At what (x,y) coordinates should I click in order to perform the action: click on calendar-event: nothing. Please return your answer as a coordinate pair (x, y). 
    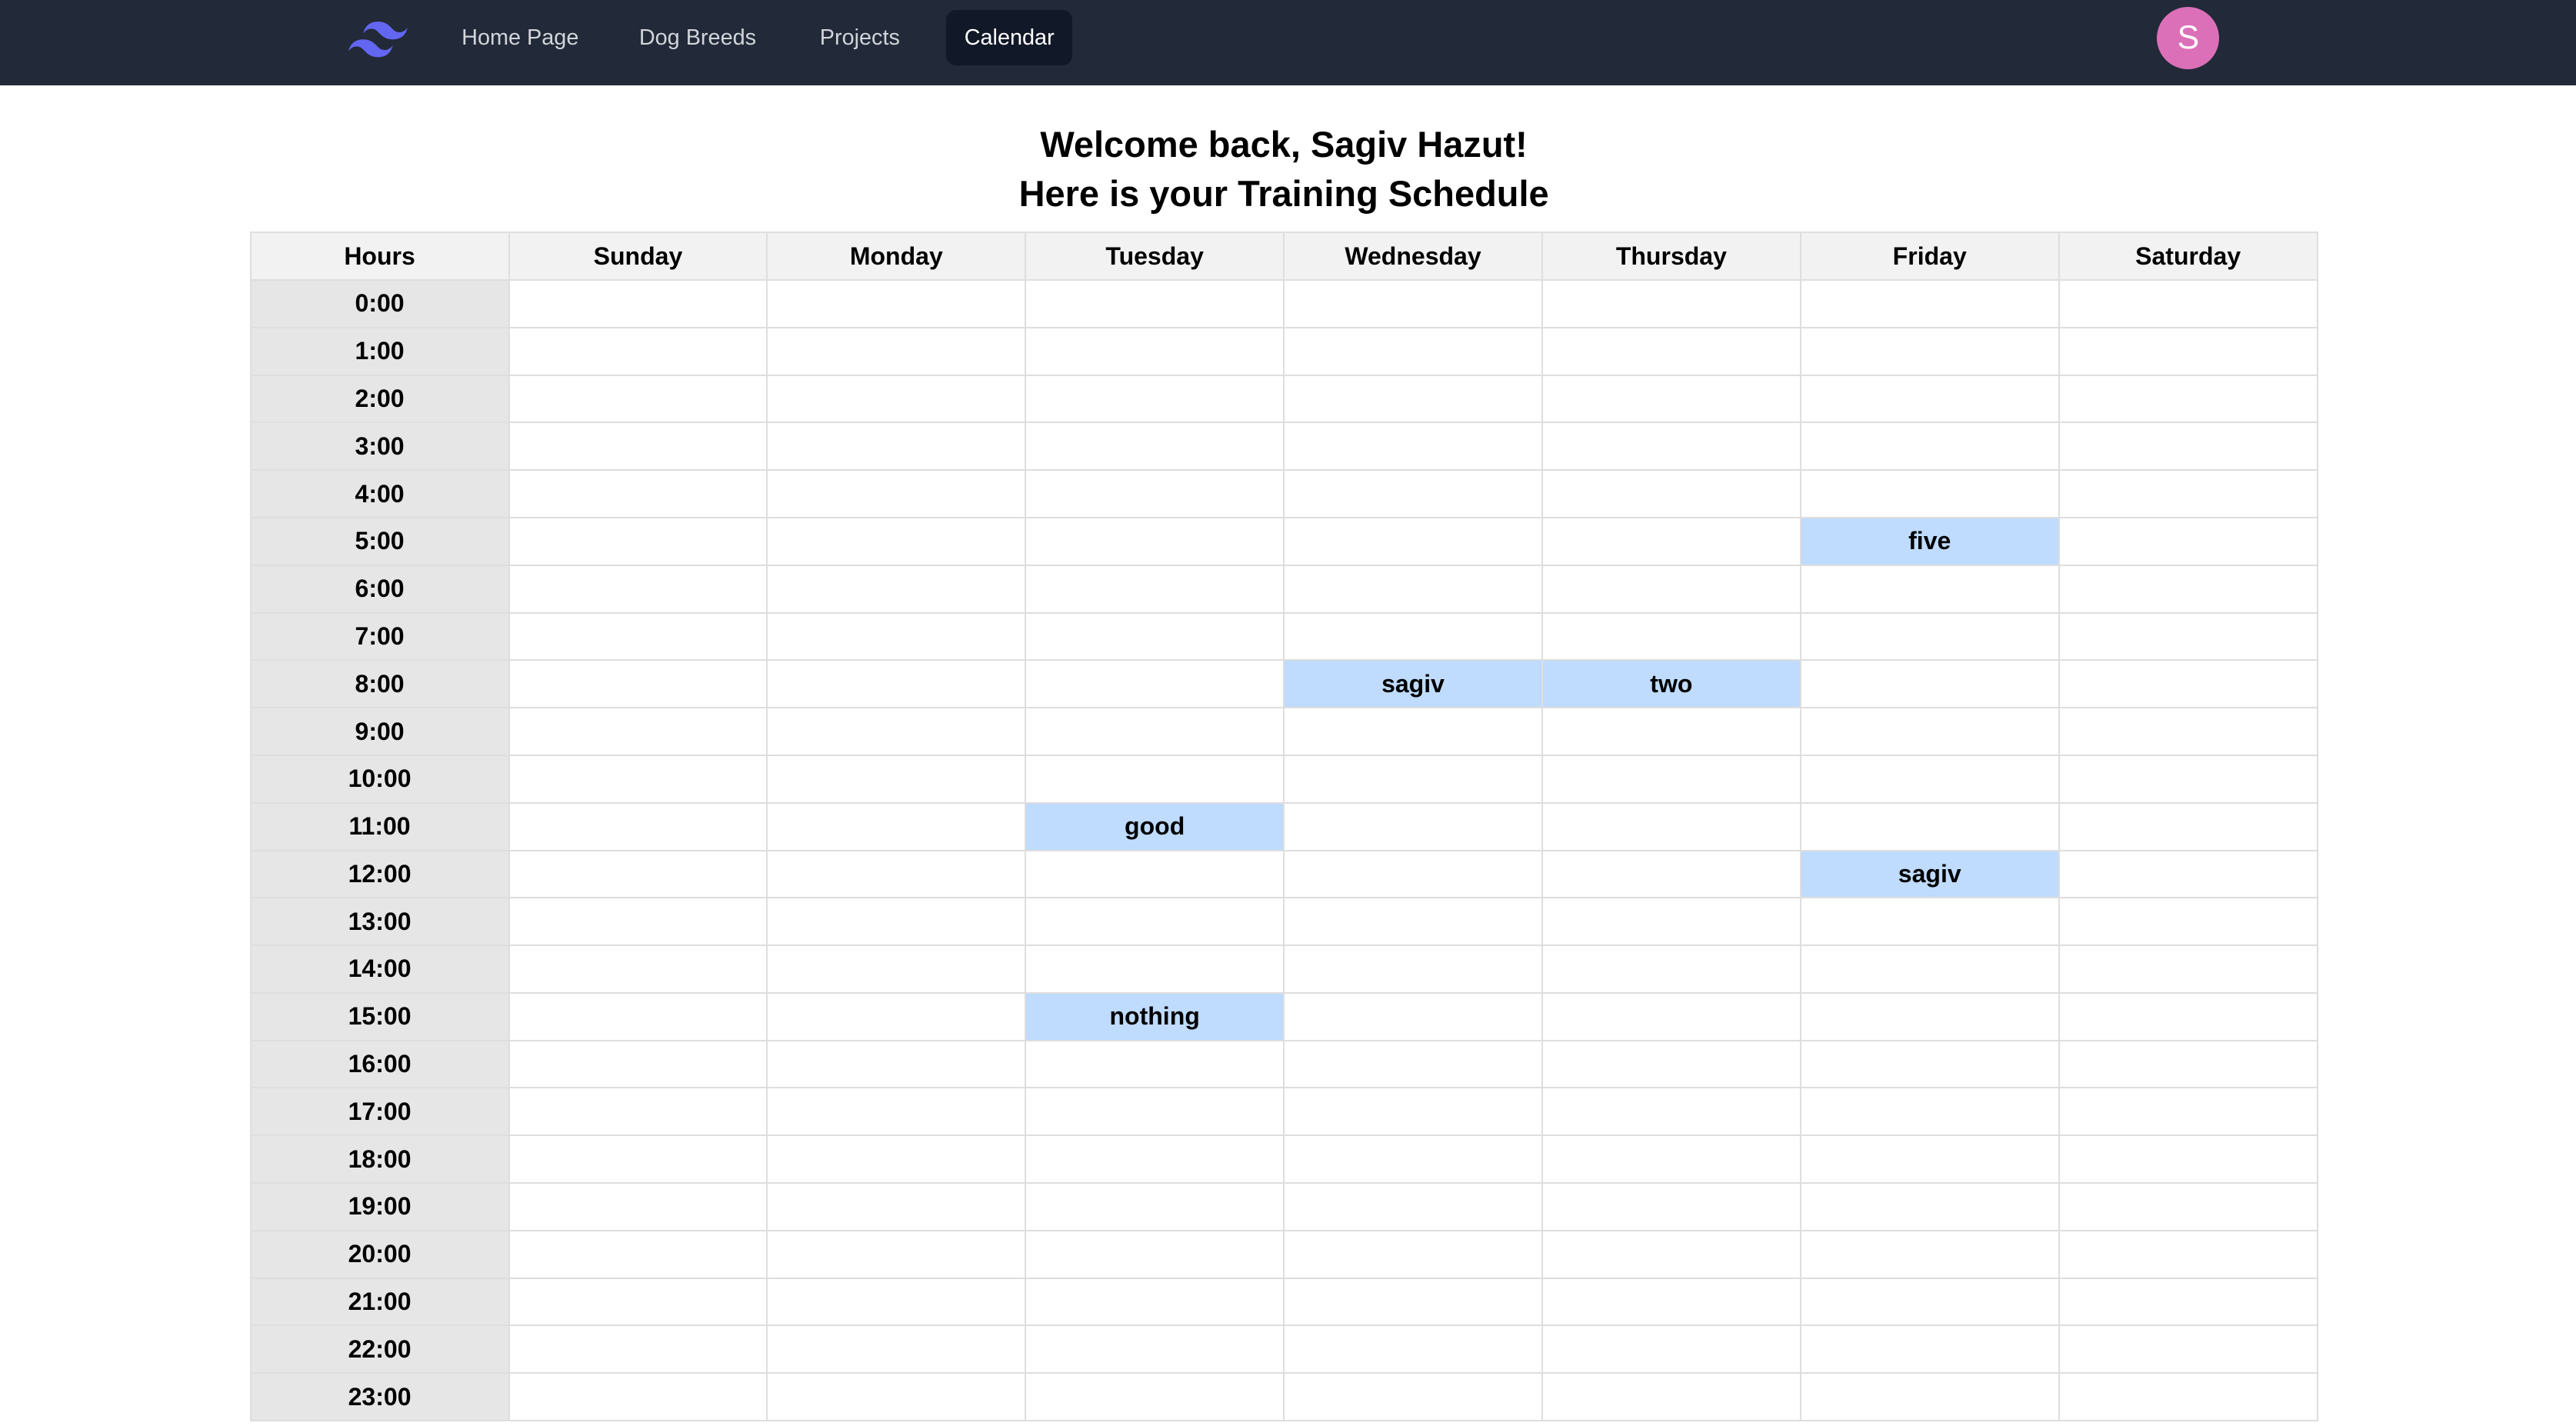
    Looking at the image, I should click on (1155, 1016).